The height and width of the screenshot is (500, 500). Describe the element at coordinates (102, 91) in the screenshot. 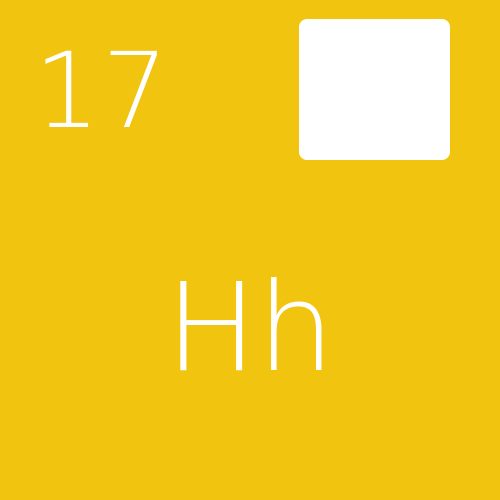

I see `tile-number: 17` at that location.